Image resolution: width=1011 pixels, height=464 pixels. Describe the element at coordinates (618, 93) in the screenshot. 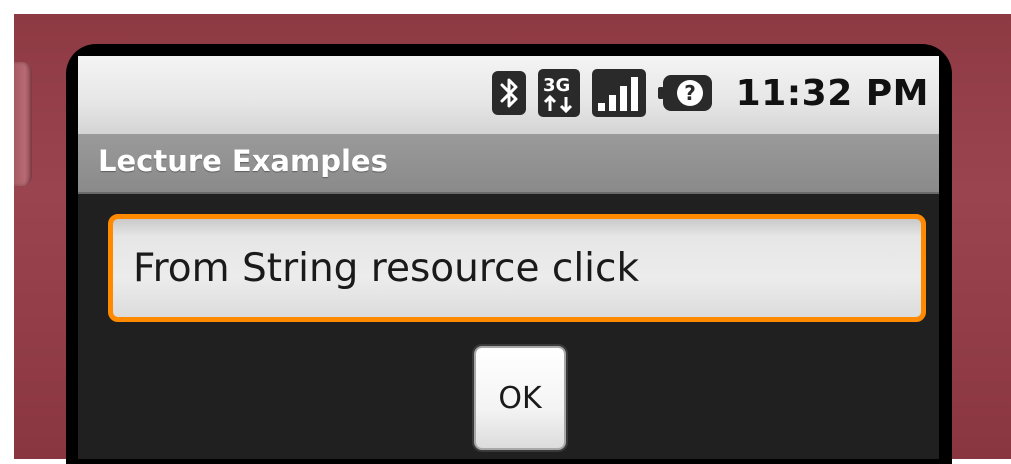

I see `signal-strength-icon` at that location.